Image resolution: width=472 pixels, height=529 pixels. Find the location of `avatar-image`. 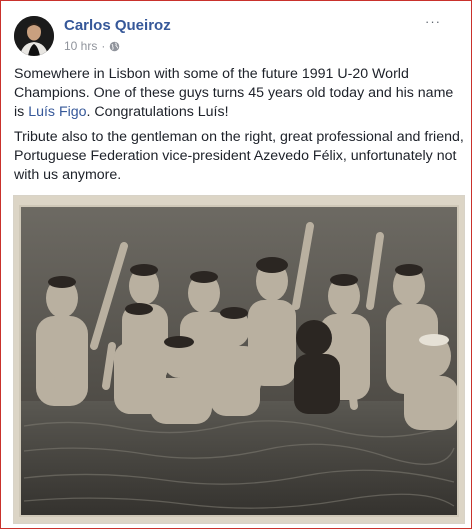

avatar-image is located at coordinates (34, 36).